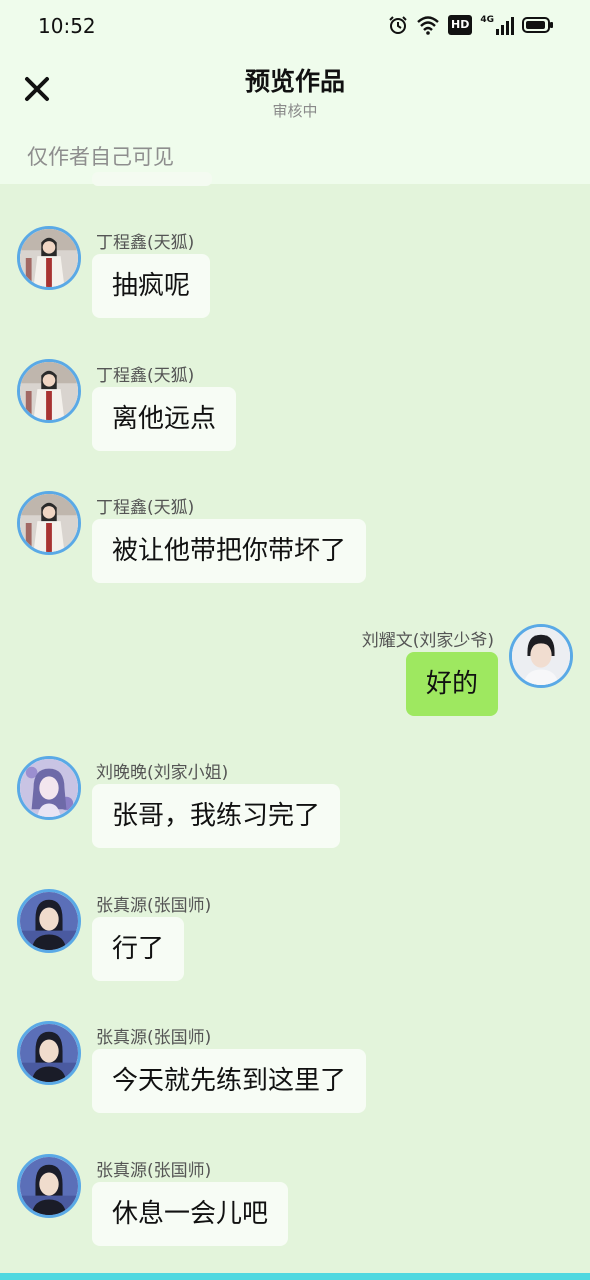 This screenshot has width=590, height=1280. I want to click on message-bubble: 休息一会儿吧, so click(190, 1213).